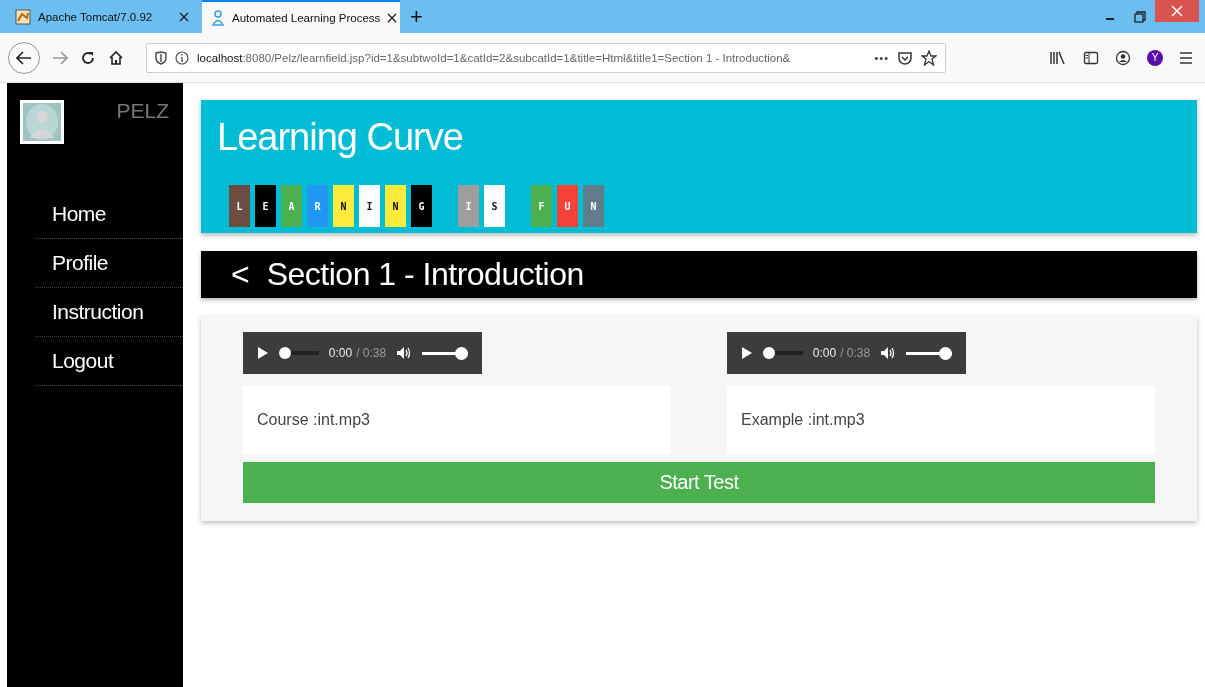 The height and width of the screenshot is (687, 1205). I want to click on close-button, so click(1177, 11).